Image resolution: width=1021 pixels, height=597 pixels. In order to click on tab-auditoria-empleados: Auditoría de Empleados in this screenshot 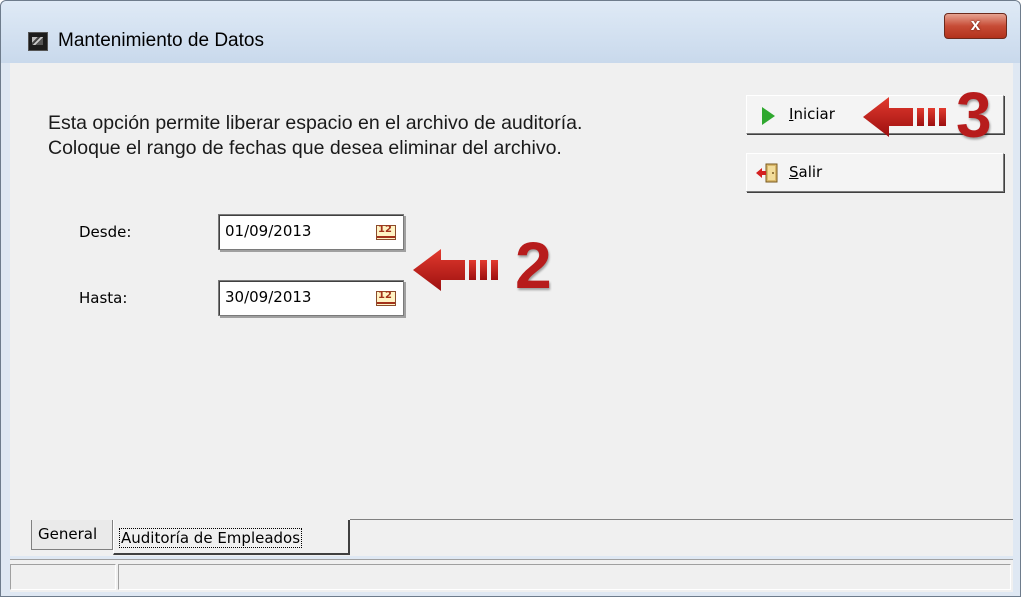, I will do `click(231, 537)`.